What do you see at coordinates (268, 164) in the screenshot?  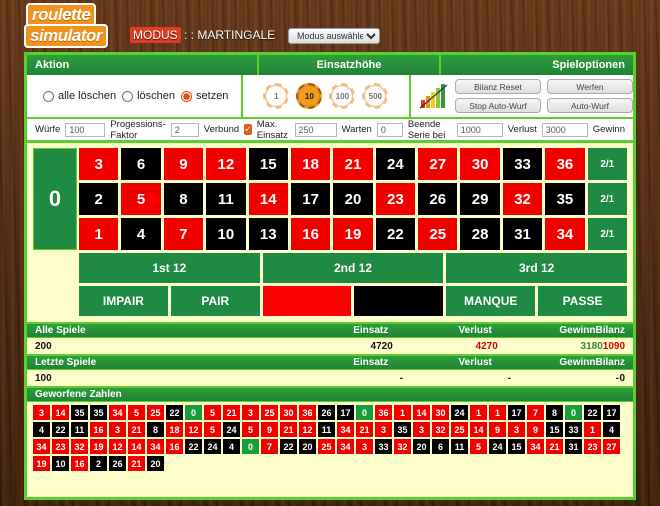 I see `bet-cell-15: 15` at bounding box center [268, 164].